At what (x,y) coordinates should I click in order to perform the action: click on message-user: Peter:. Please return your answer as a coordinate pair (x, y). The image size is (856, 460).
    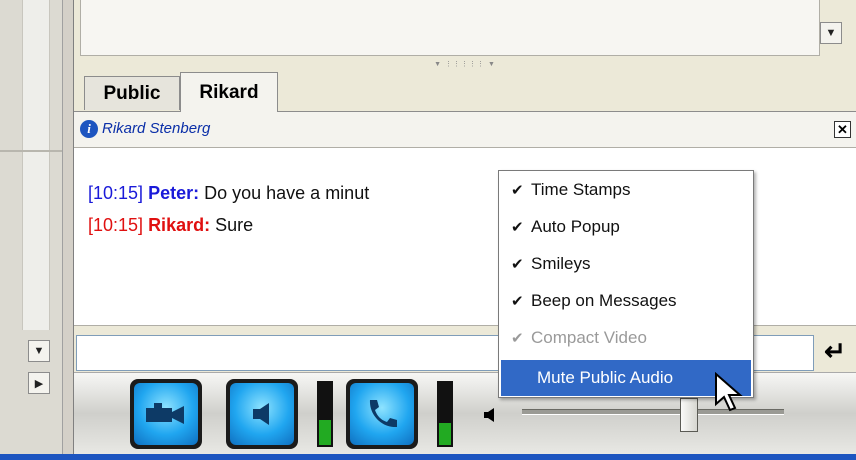
    Looking at the image, I should click on (174, 193).